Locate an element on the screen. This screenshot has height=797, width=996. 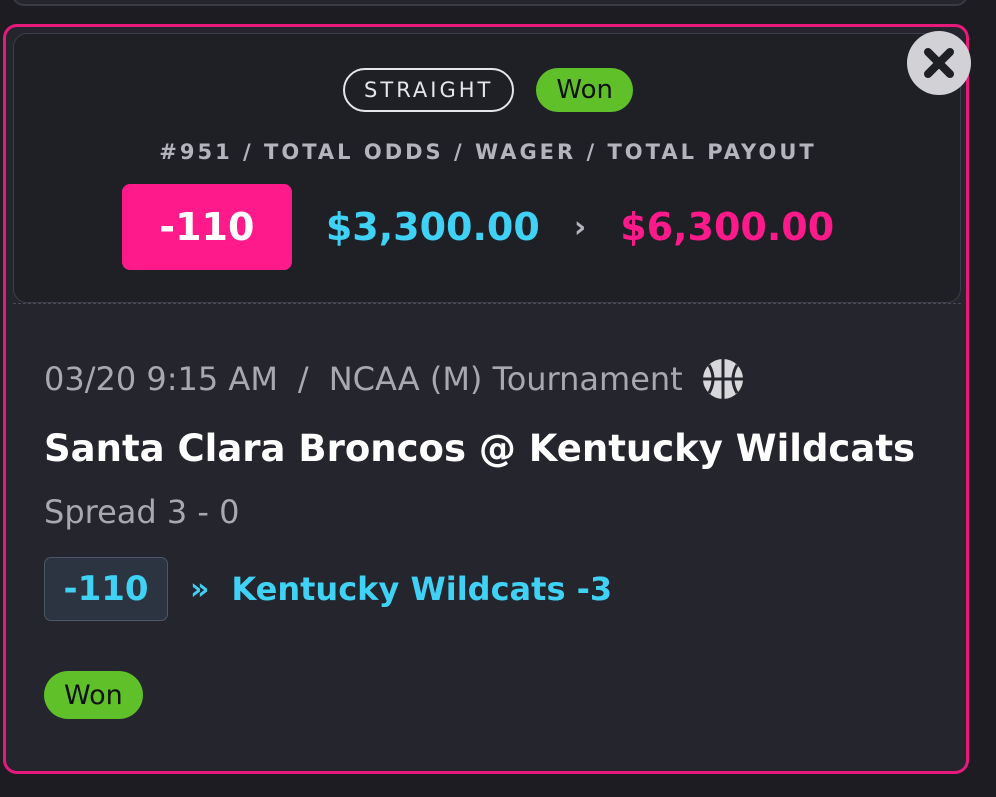
double-chevron-icon: » is located at coordinates (200, 589).